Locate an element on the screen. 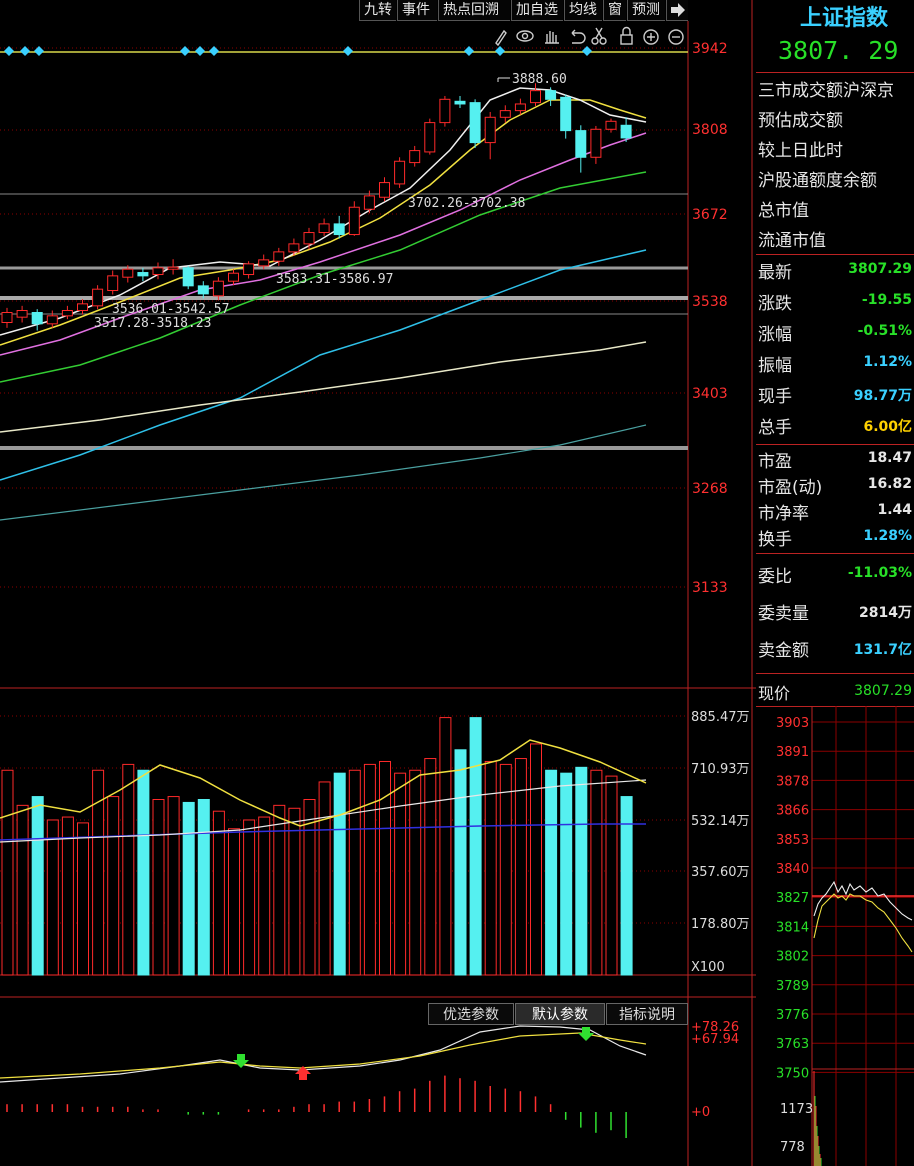 The image size is (914, 1166). toolbar-jiuzhuan: 九转 is located at coordinates (377, 10).